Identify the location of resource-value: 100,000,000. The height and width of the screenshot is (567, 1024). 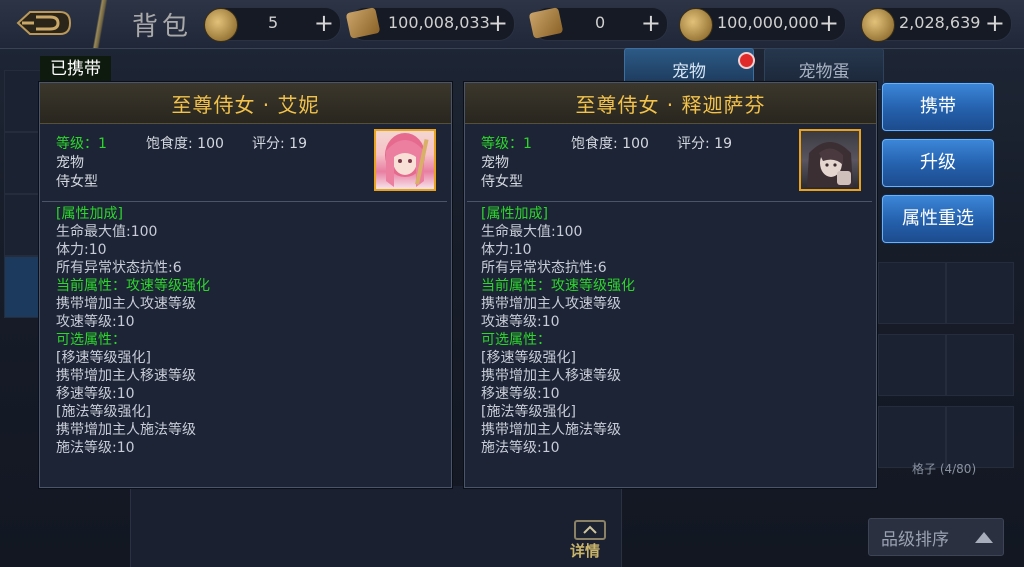
(768, 22).